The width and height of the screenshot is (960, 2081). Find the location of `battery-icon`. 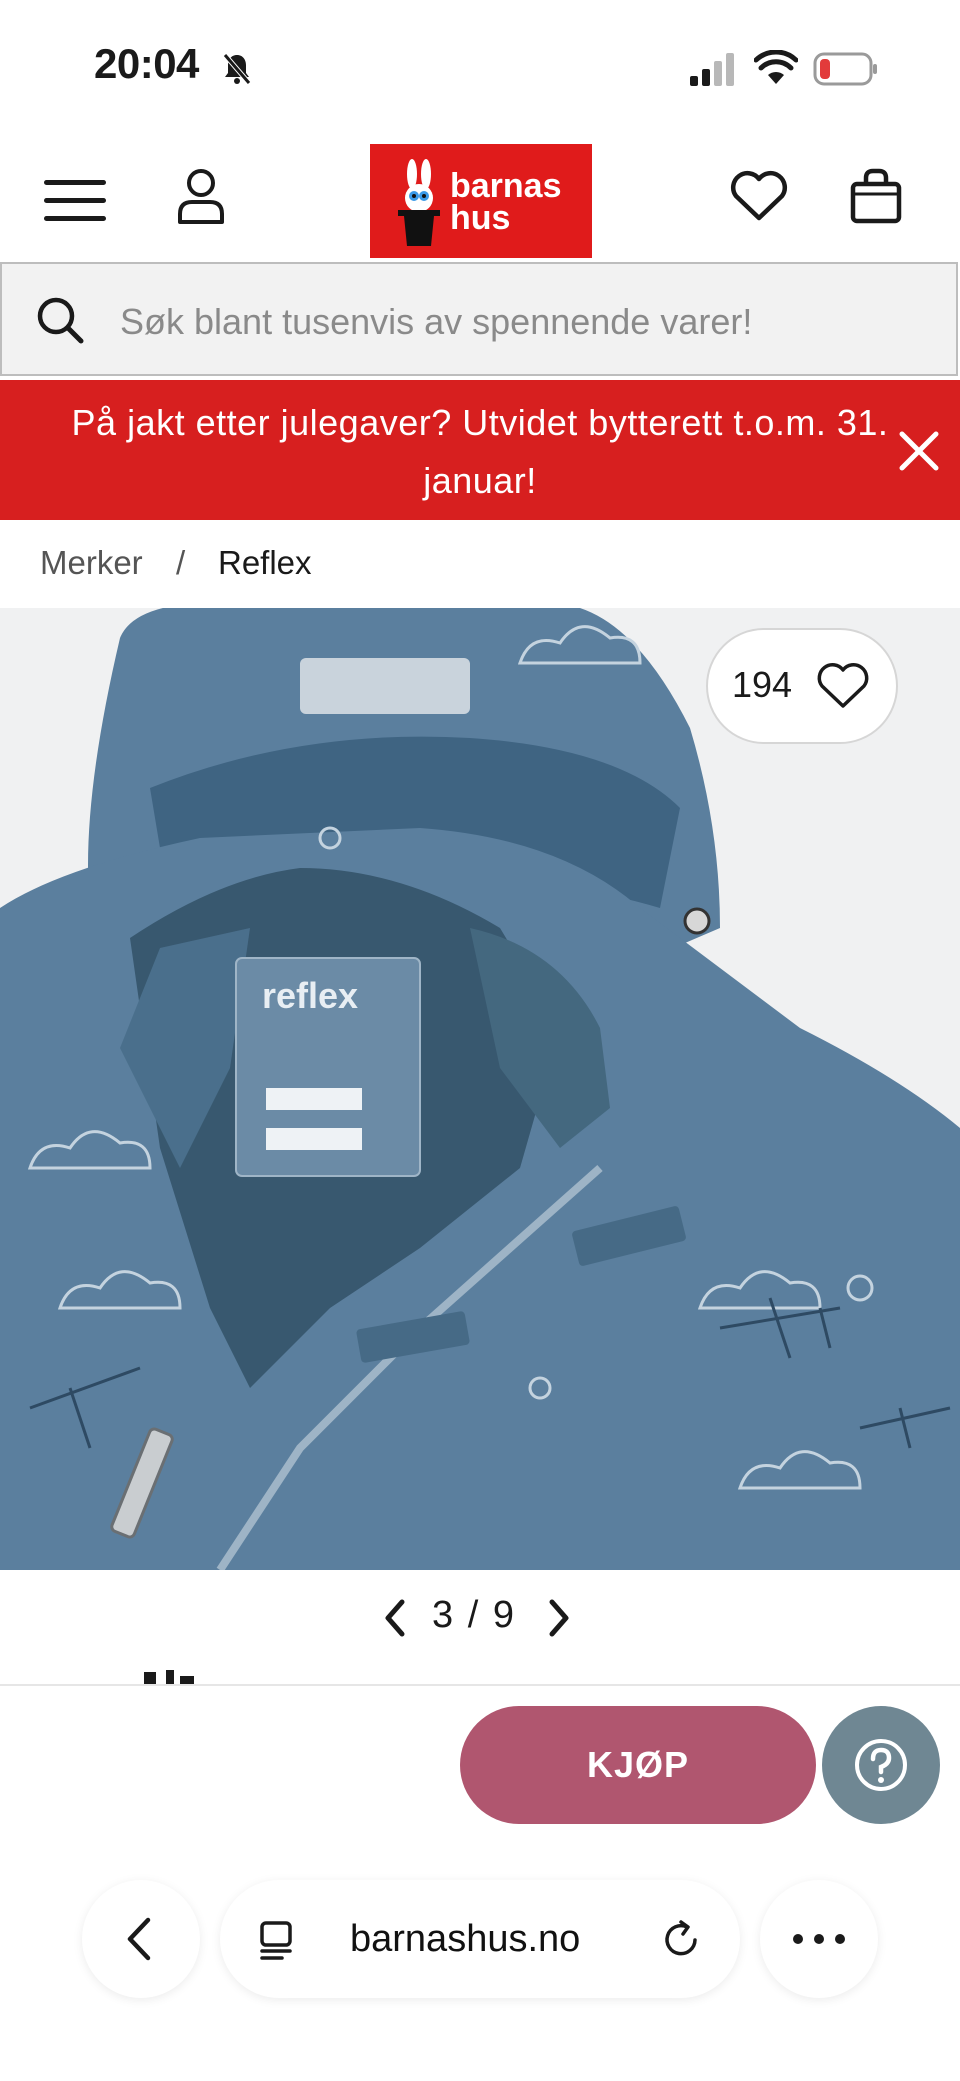

battery-icon is located at coordinates (845, 69).